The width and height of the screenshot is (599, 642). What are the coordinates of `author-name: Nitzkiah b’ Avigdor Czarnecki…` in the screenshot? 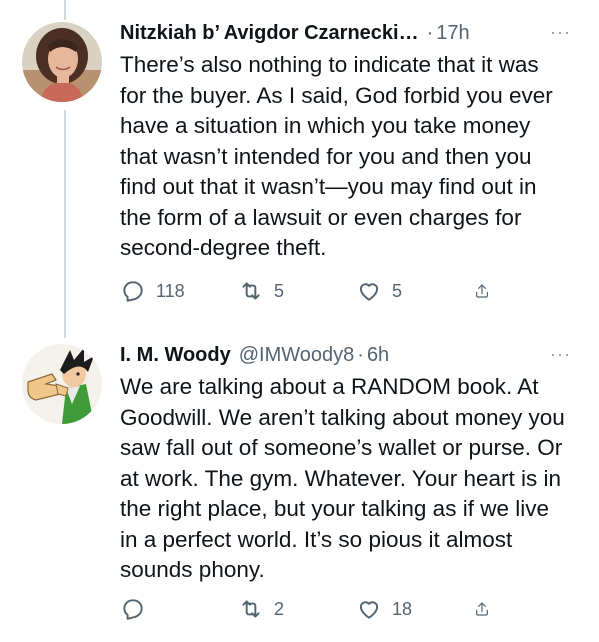 It's located at (269, 33).